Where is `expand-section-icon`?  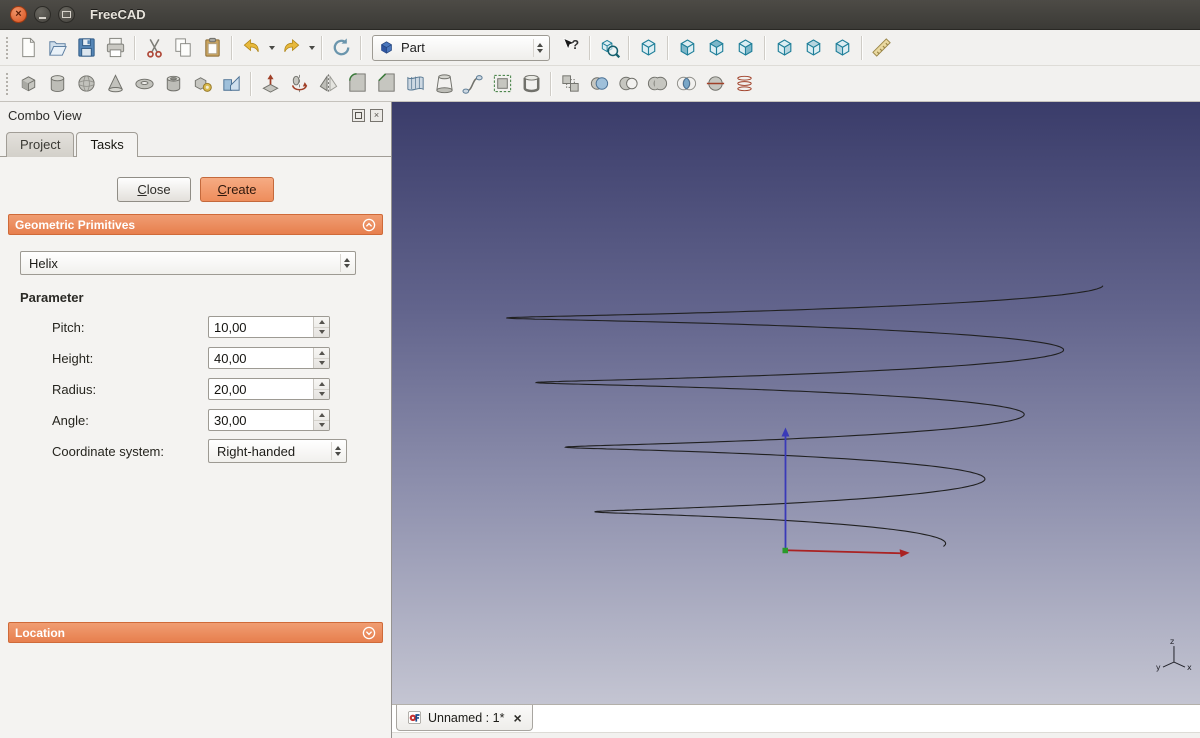 expand-section-icon is located at coordinates (369, 633).